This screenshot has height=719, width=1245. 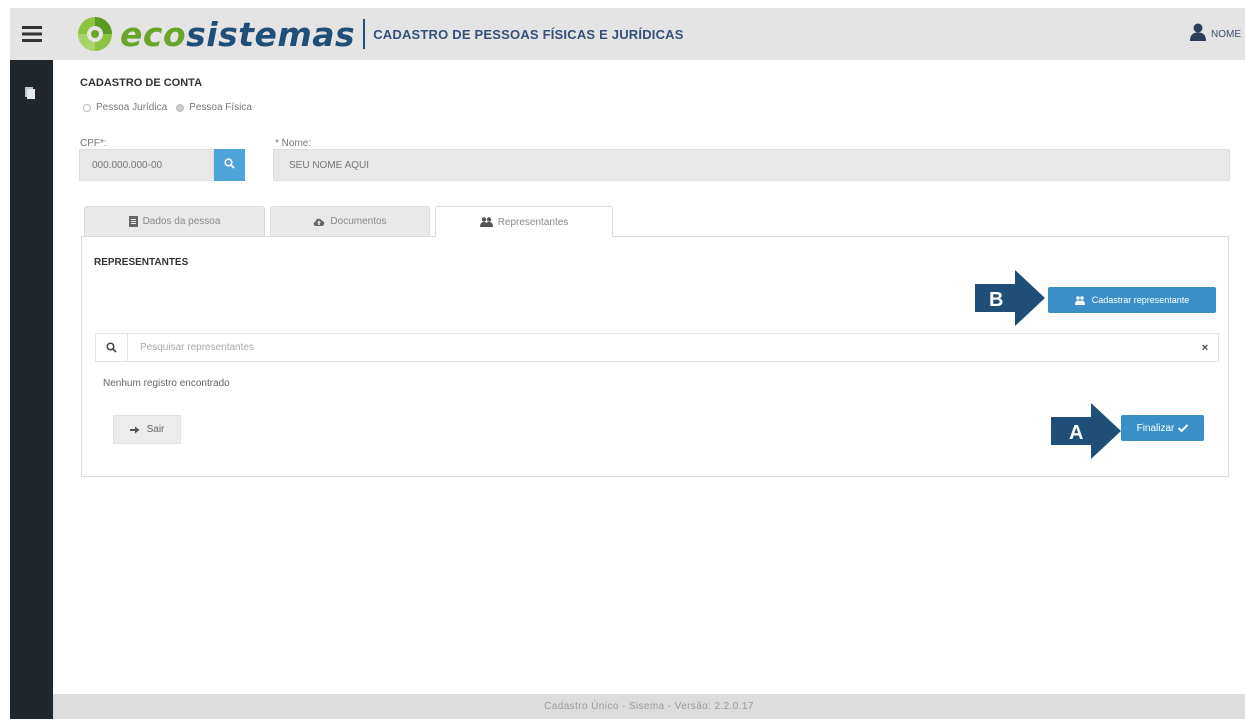 I want to click on page-title: CADASTRO DE PESSOAS FÍSICAS E JURÍDICAS, so click(x=528, y=34).